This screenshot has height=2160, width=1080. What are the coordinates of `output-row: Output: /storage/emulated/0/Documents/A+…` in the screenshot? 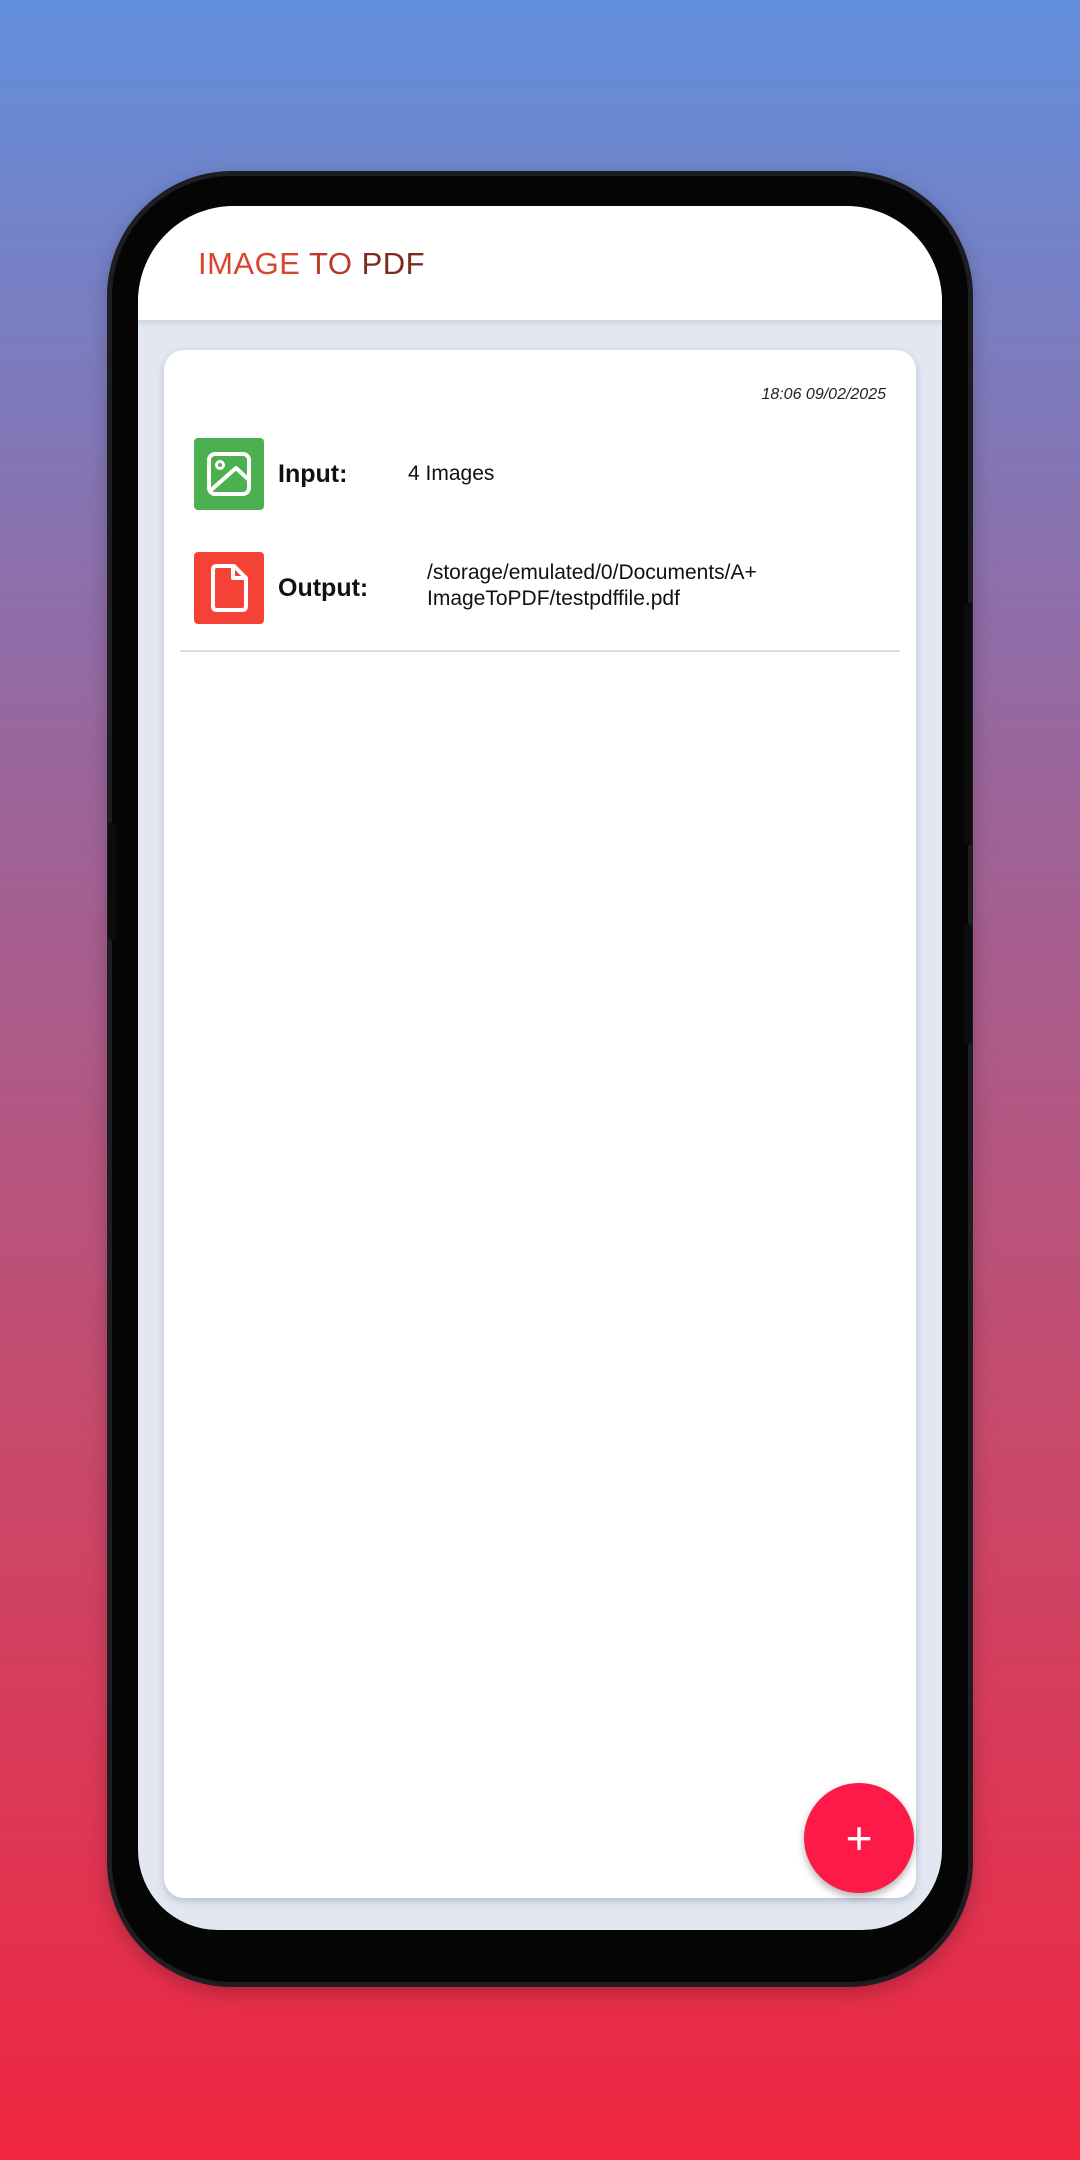 It's located at (544, 588).